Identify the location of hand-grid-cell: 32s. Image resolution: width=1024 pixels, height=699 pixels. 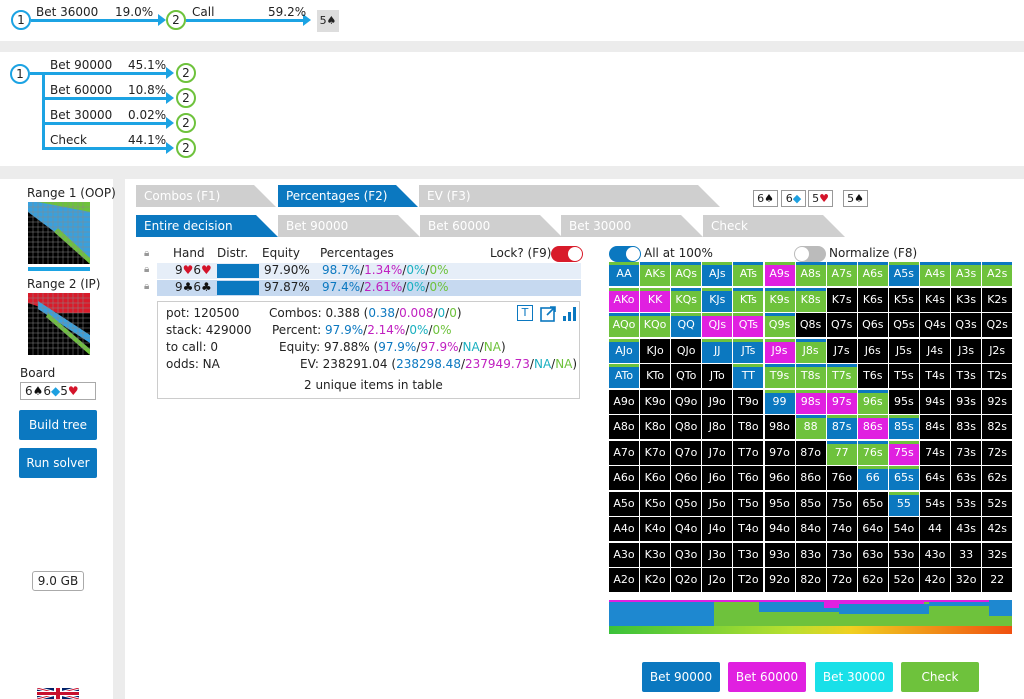
(997, 554).